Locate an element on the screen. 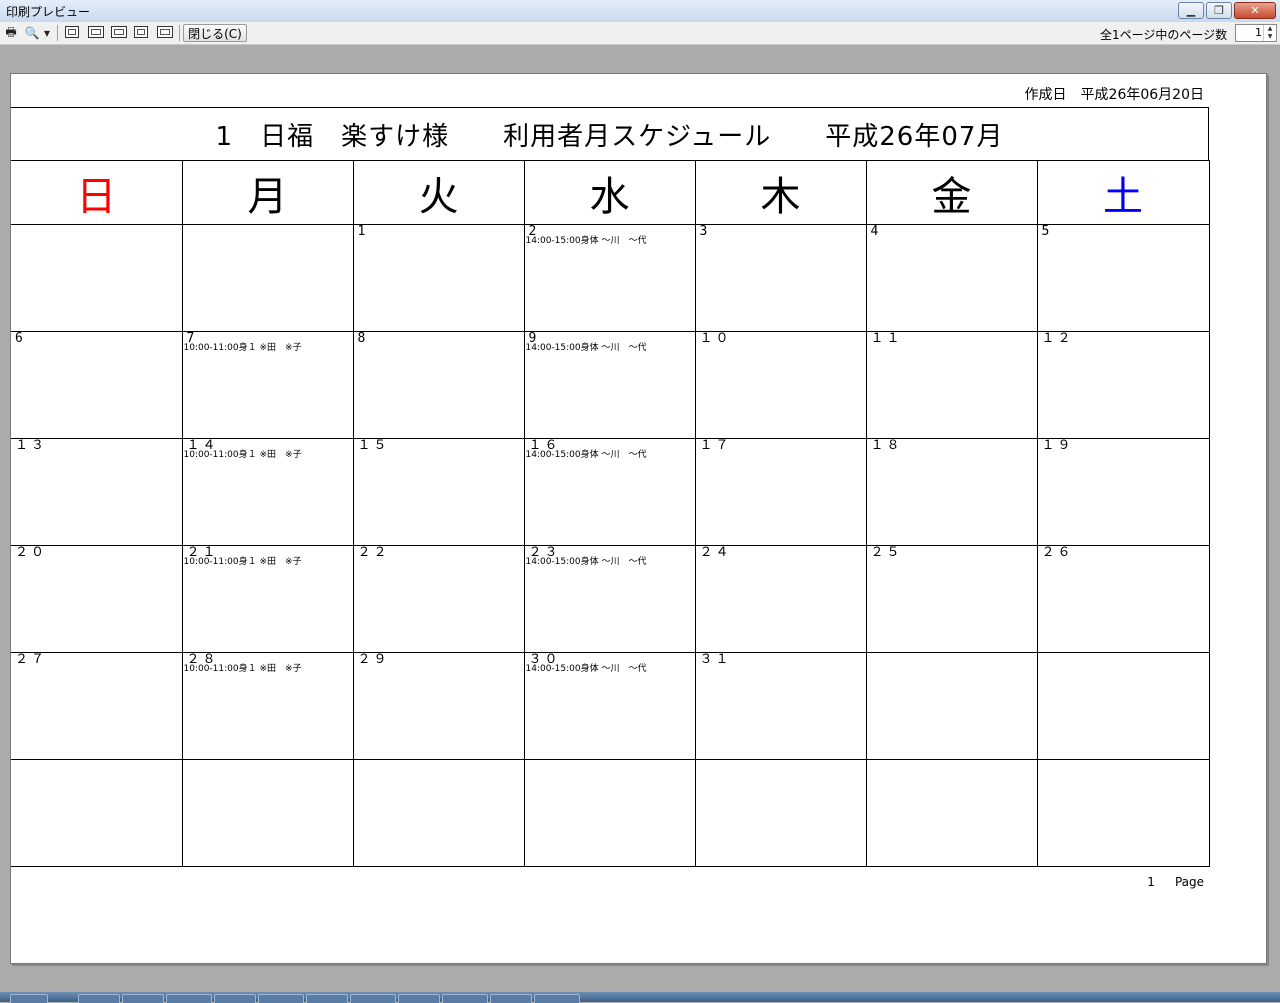  day-cell: ２６ is located at coordinates (1123, 599).